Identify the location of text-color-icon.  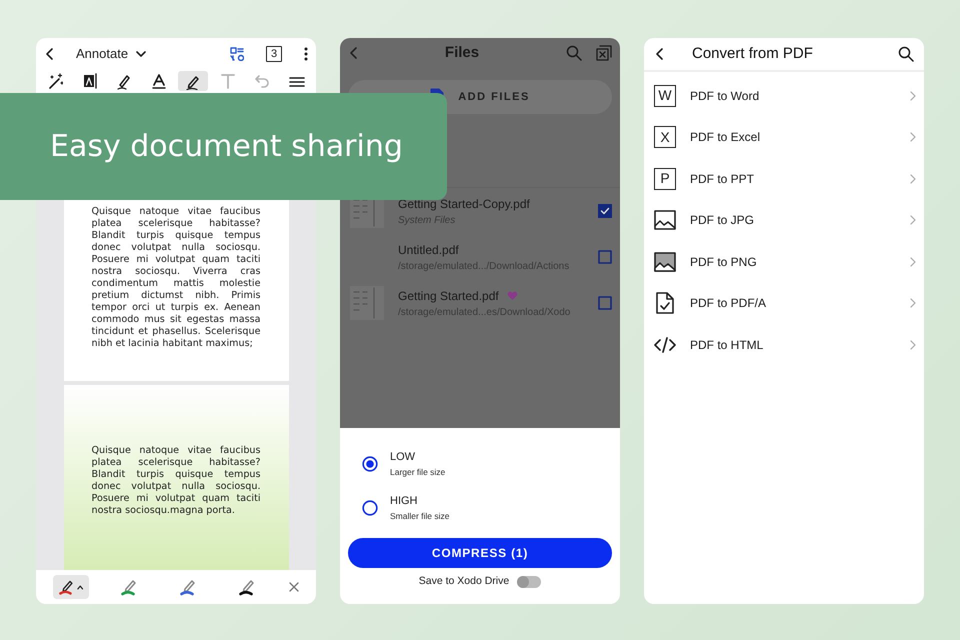
(158, 81).